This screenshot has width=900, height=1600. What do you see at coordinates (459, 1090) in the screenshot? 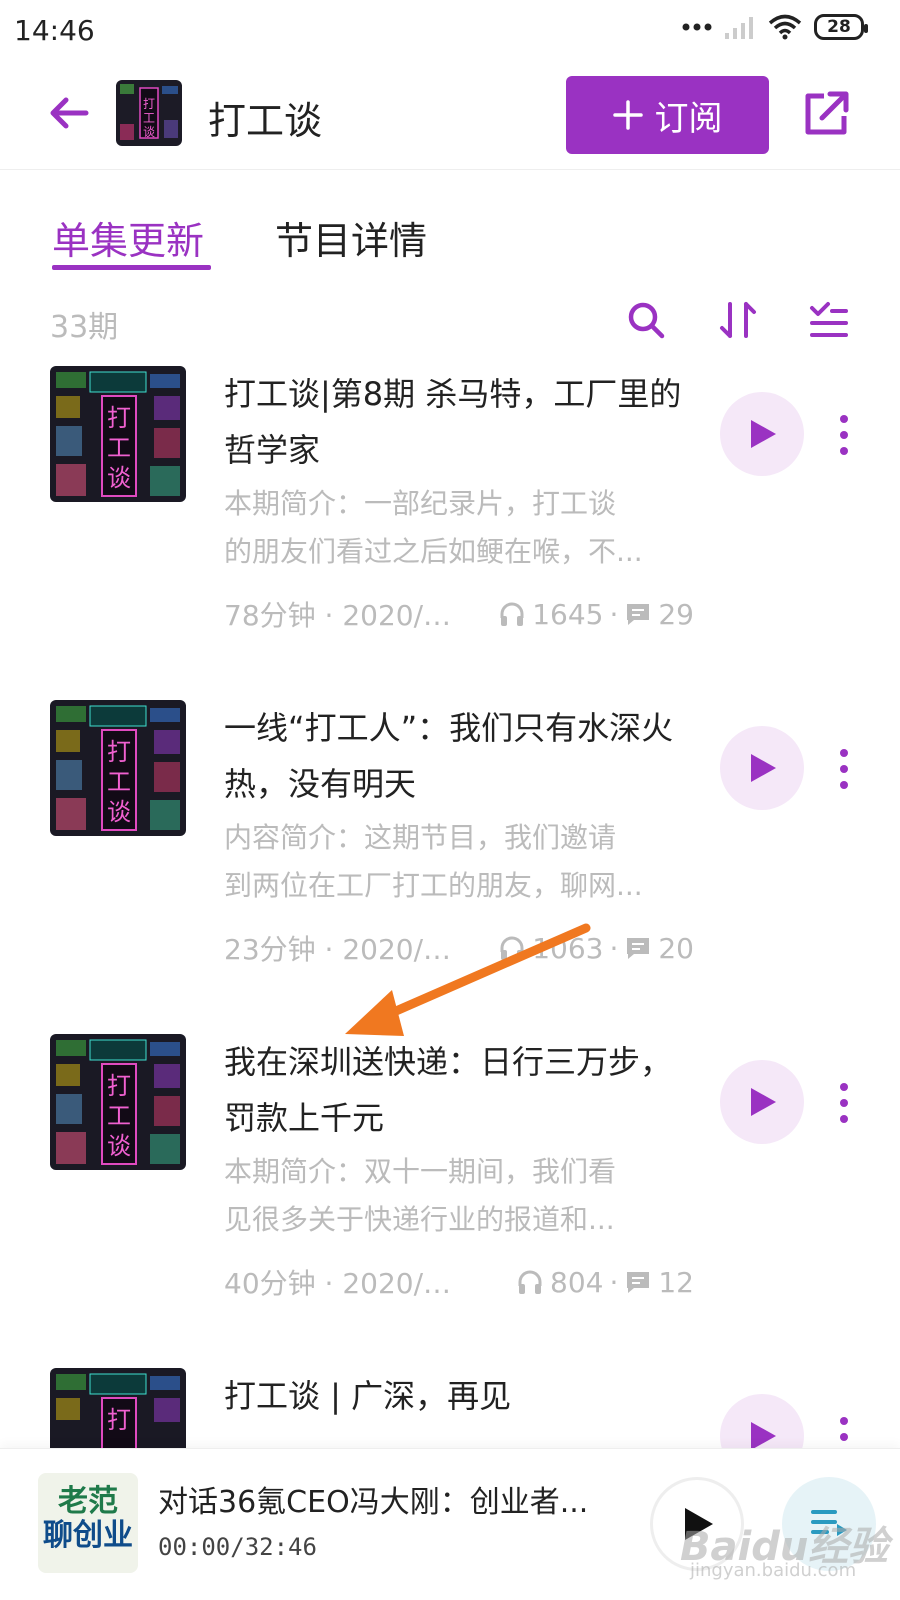
I see `episode-title: 我在深圳送快递：日行三万步，罚款上千元` at bounding box center [459, 1090].